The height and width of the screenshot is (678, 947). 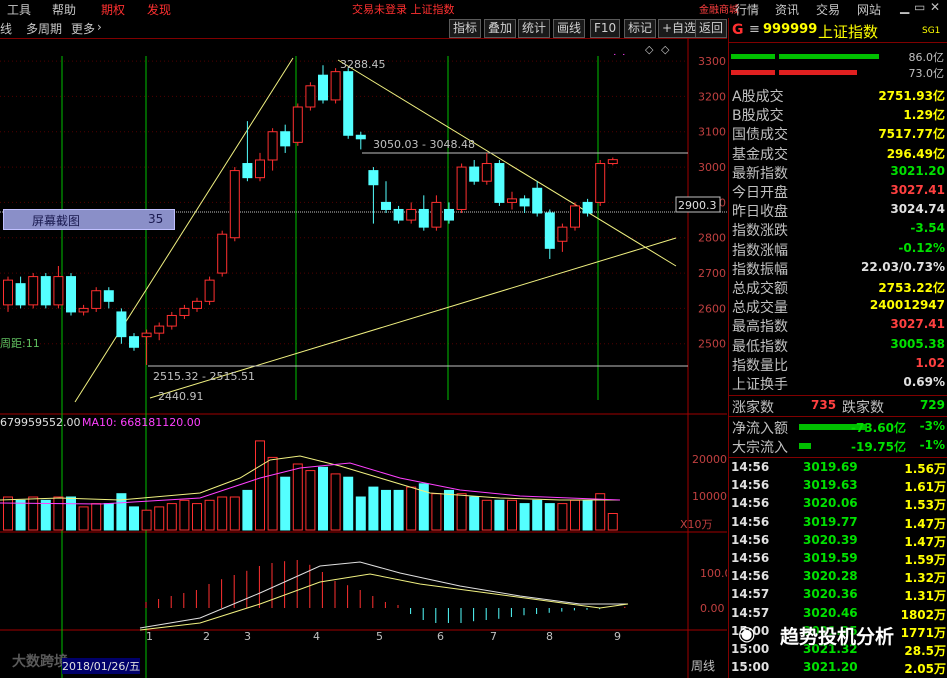 What do you see at coordinates (926, 57) in the screenshot?
I see `bar-value-1: 86.0亿` at bounding box center [926, 57].